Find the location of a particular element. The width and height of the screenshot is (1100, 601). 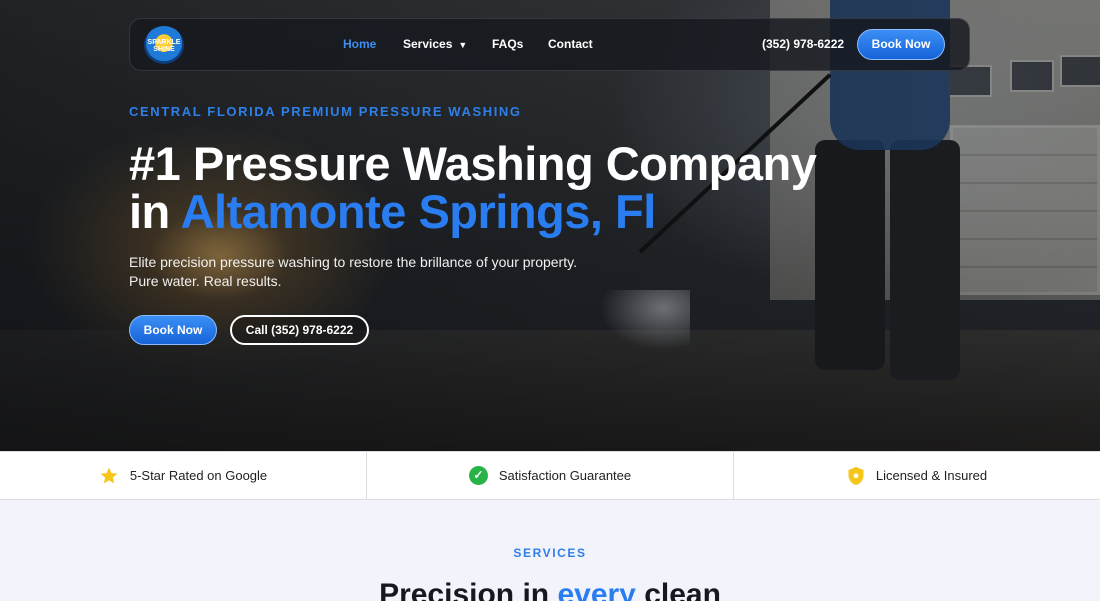

trust-item-guarantee: ✓ Satisfaction Guarantee is located at coordinates (549, 475).